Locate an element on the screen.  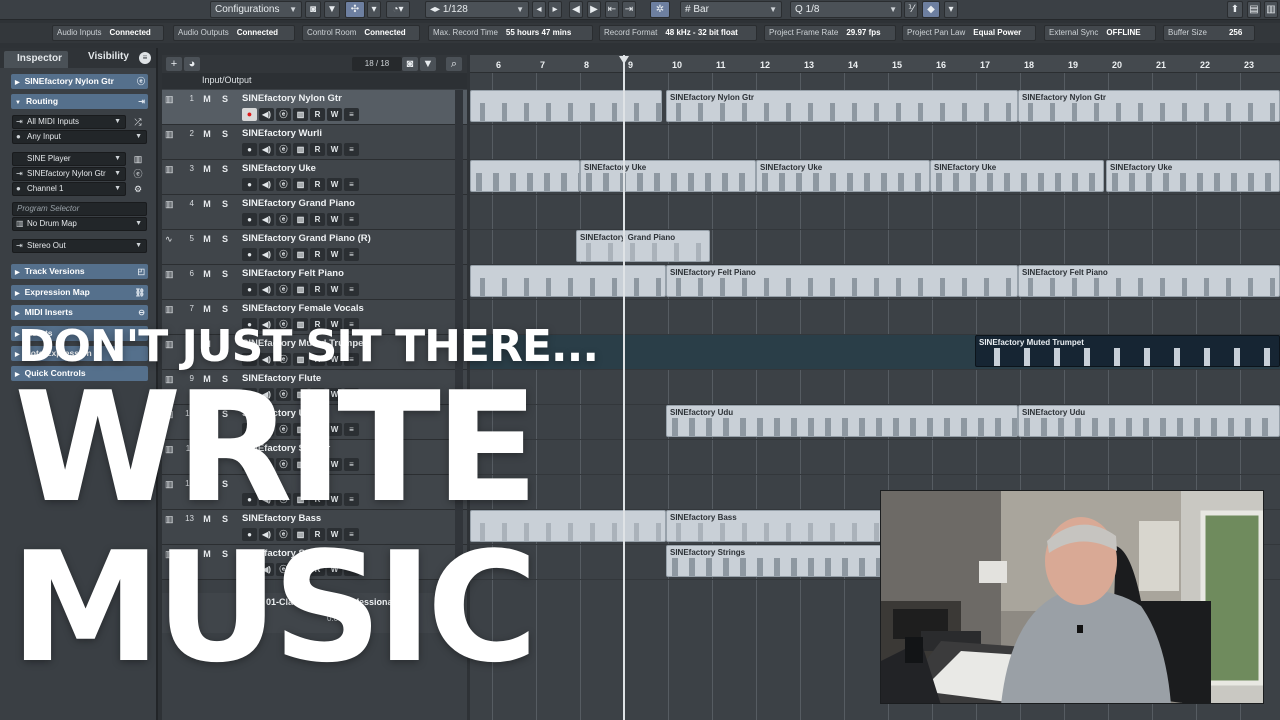
status-audio-outputs: Audio Outputs Connected is located at coordinates (234, 33).